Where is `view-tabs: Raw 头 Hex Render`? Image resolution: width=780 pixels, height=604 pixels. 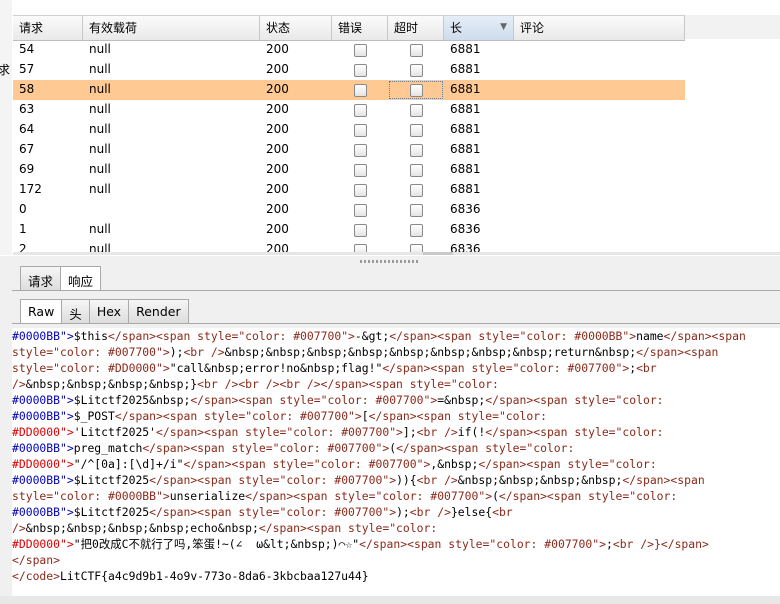 view-tabs: Raw 头 Hex Render is located at coordinates (104, 311).